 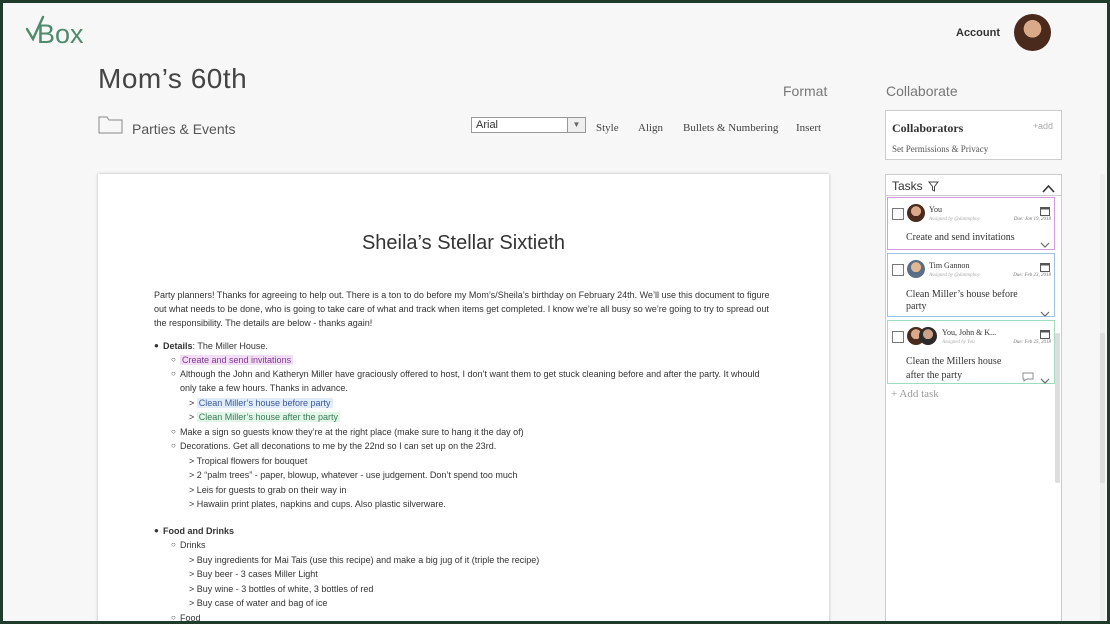 What do you see at coordinates (928, 128) in the screenshot?
I see `collaborators-title: Collaborators` at bounding box center [928, 128].